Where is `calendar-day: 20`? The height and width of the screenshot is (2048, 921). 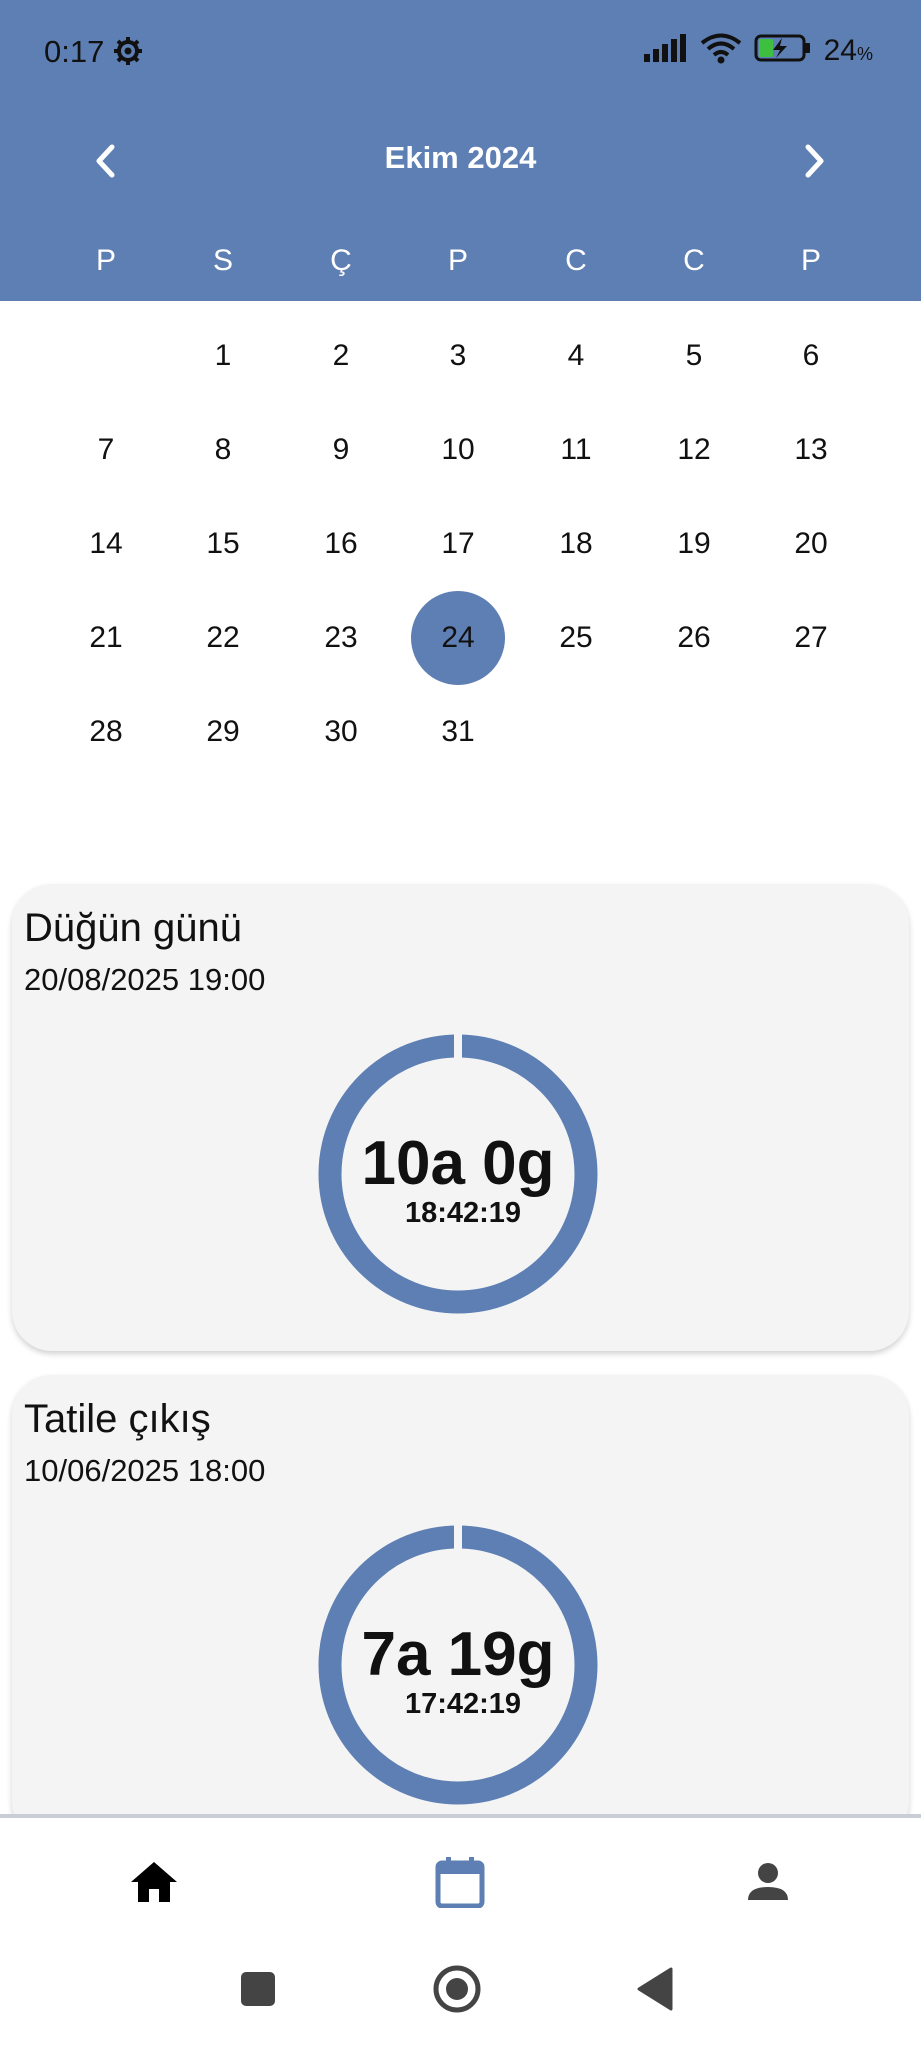 calendar-day: 20 is located at coordinates (811, 544).